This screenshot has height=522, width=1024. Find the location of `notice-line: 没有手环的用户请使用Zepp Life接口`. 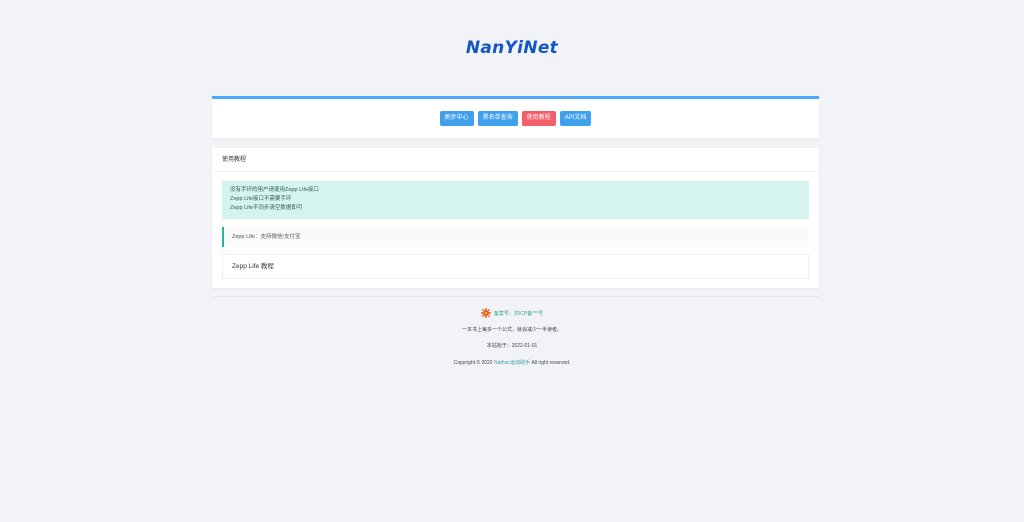

notice-line: 没有手环的用户请使用Zepp Life接口 is located at coordinates (274, 190).